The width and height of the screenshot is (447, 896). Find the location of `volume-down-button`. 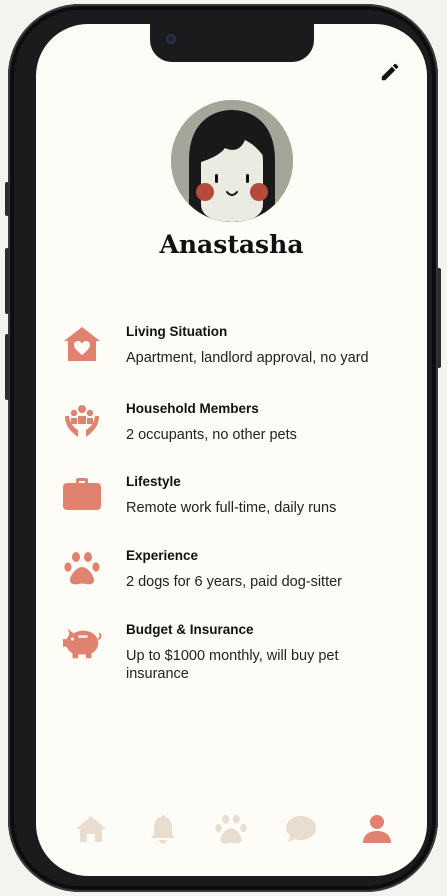

volume-down-button is located at coordinates (7, 367).